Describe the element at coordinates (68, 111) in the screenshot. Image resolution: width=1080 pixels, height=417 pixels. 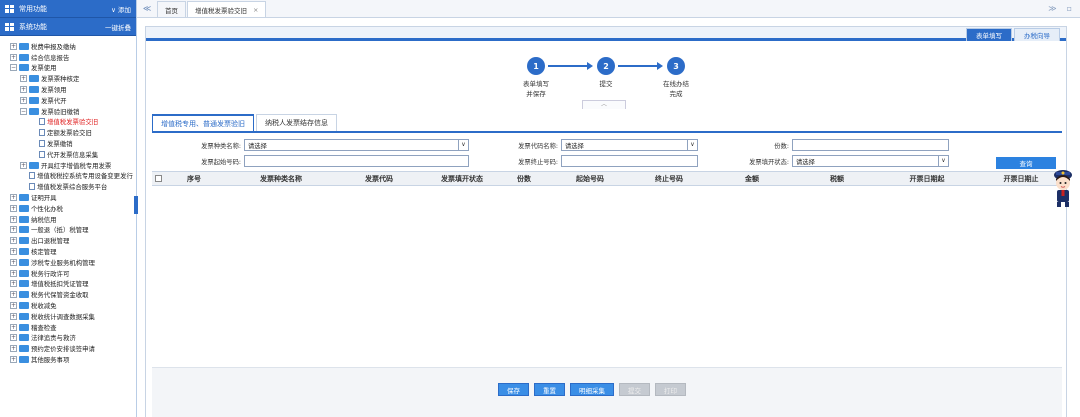
I see `sidebar-item: − 发票验旧缴销` at that location.